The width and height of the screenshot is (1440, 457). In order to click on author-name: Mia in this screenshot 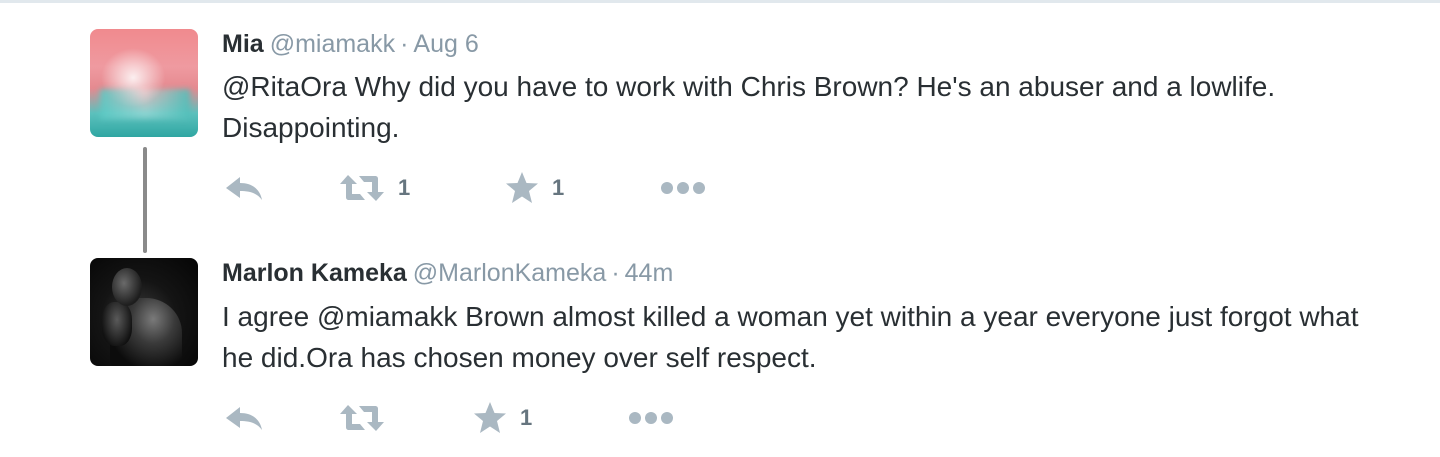, I will do `click(243, 44)`.